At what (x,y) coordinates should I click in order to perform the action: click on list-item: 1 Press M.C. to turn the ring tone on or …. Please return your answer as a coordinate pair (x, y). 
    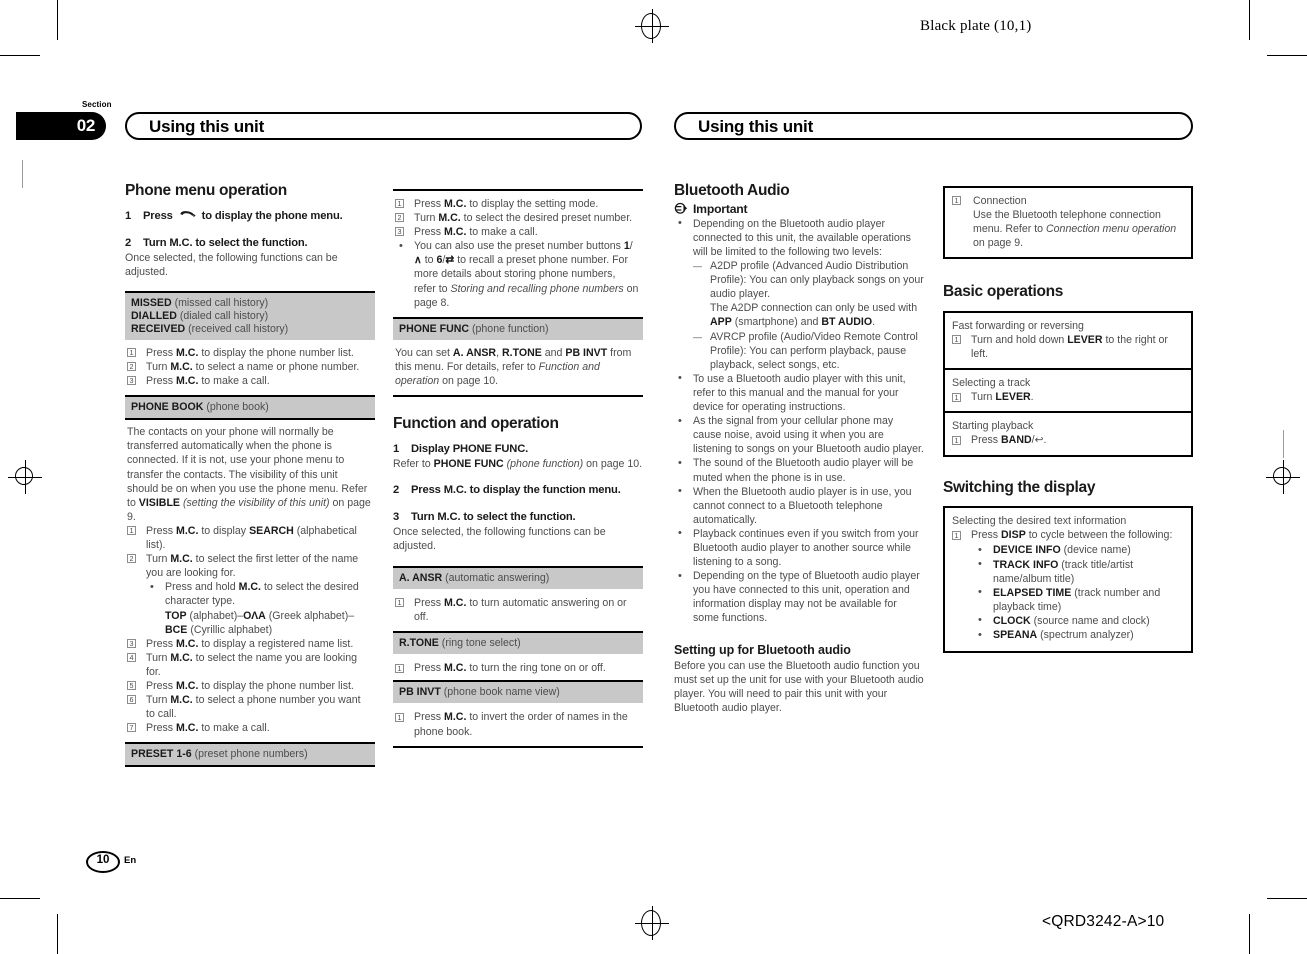
    Looking at the image, I should click on (517, 668).